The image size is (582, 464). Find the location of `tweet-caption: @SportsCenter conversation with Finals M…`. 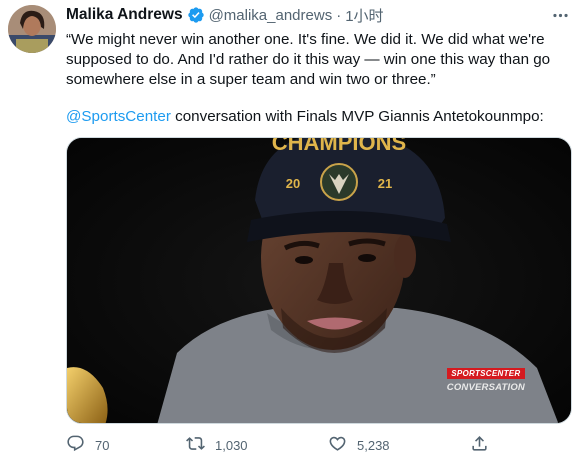

tweet-caption: @SportsCenter conversation with Finals M… is located at coordinates (319, 117).